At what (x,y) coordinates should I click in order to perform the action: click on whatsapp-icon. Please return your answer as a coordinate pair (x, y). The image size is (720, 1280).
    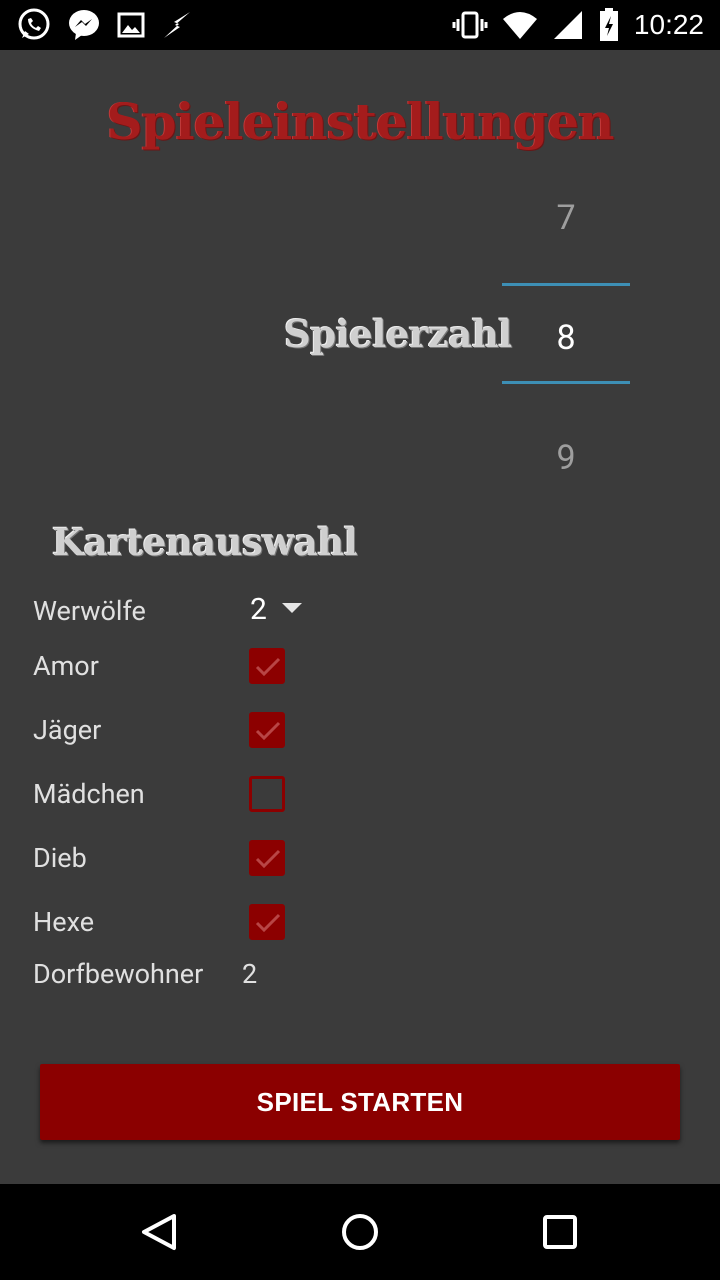
    Looking at the image, I should click on (34, 25).